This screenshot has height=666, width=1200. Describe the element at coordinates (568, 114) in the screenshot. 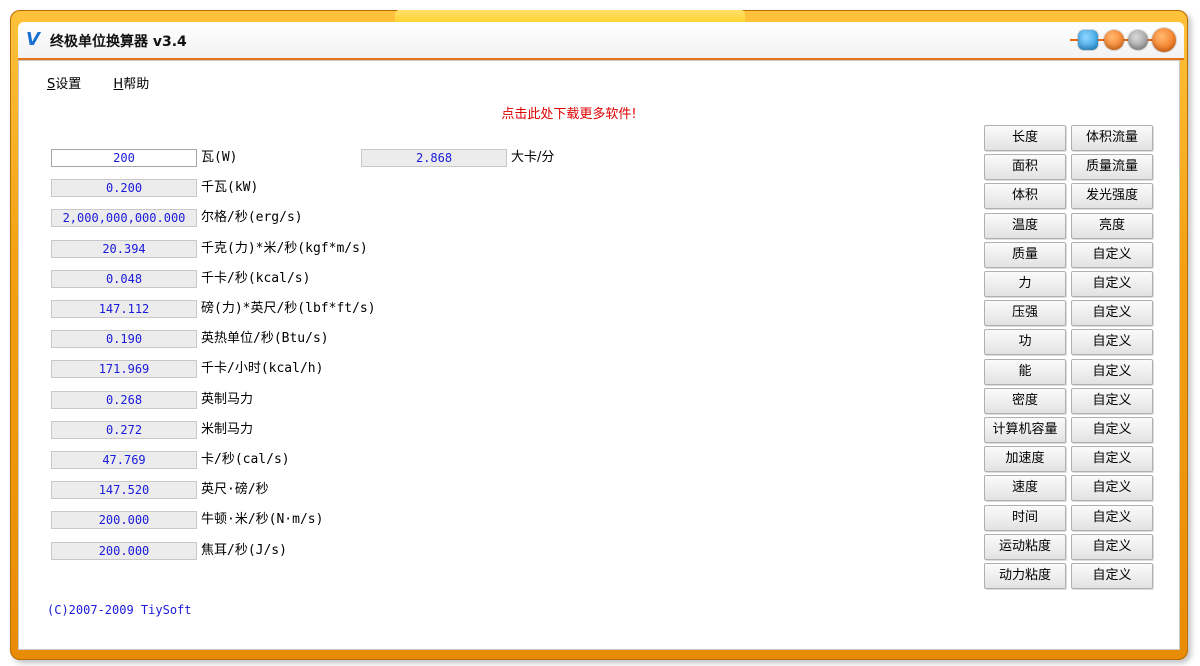

I see `promo-link: 点击此处下载更多软件!` at that location.